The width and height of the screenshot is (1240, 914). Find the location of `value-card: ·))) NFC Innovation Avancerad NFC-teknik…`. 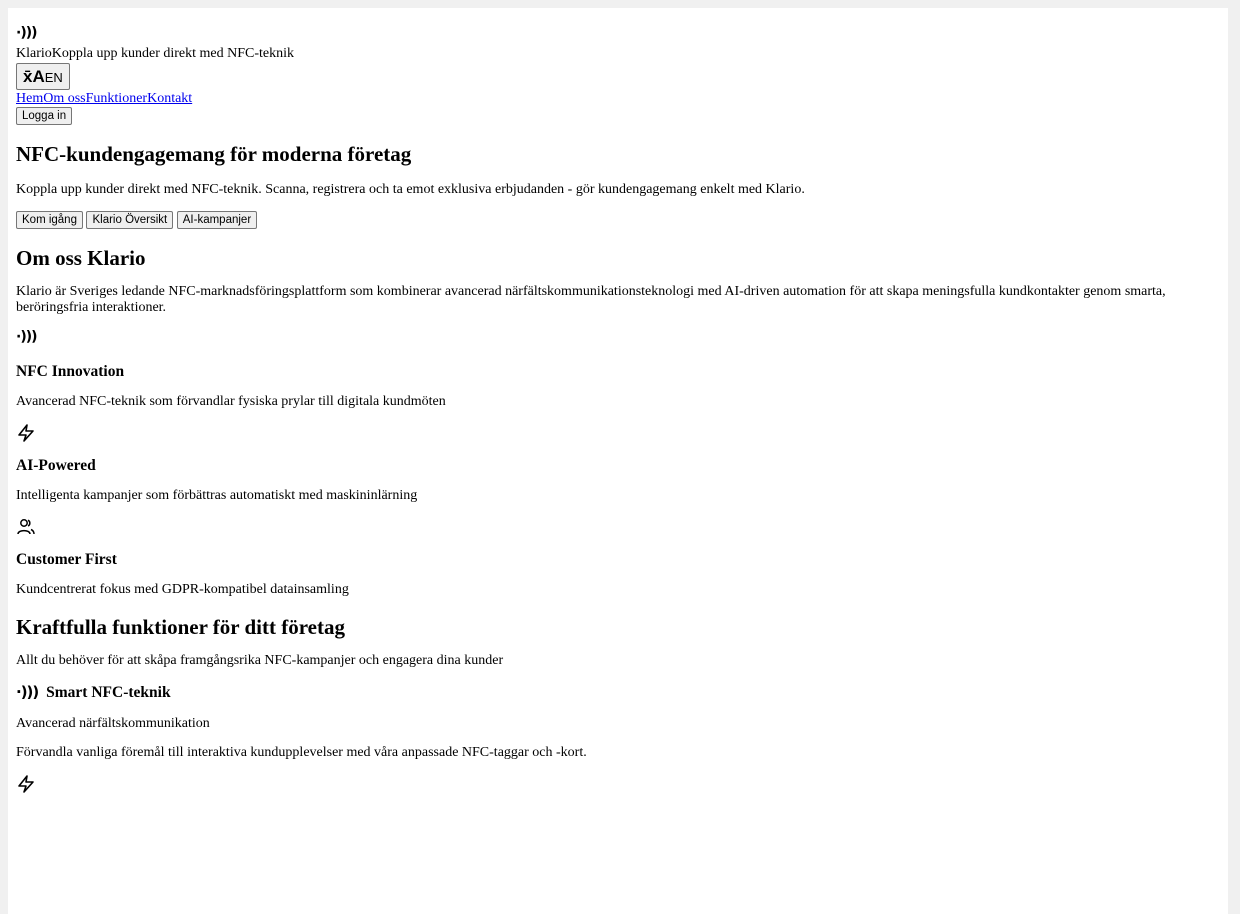

value-card: ·))) NFC Innovation Avancerad NFC-teknik… is located at coordinates (618, 369).